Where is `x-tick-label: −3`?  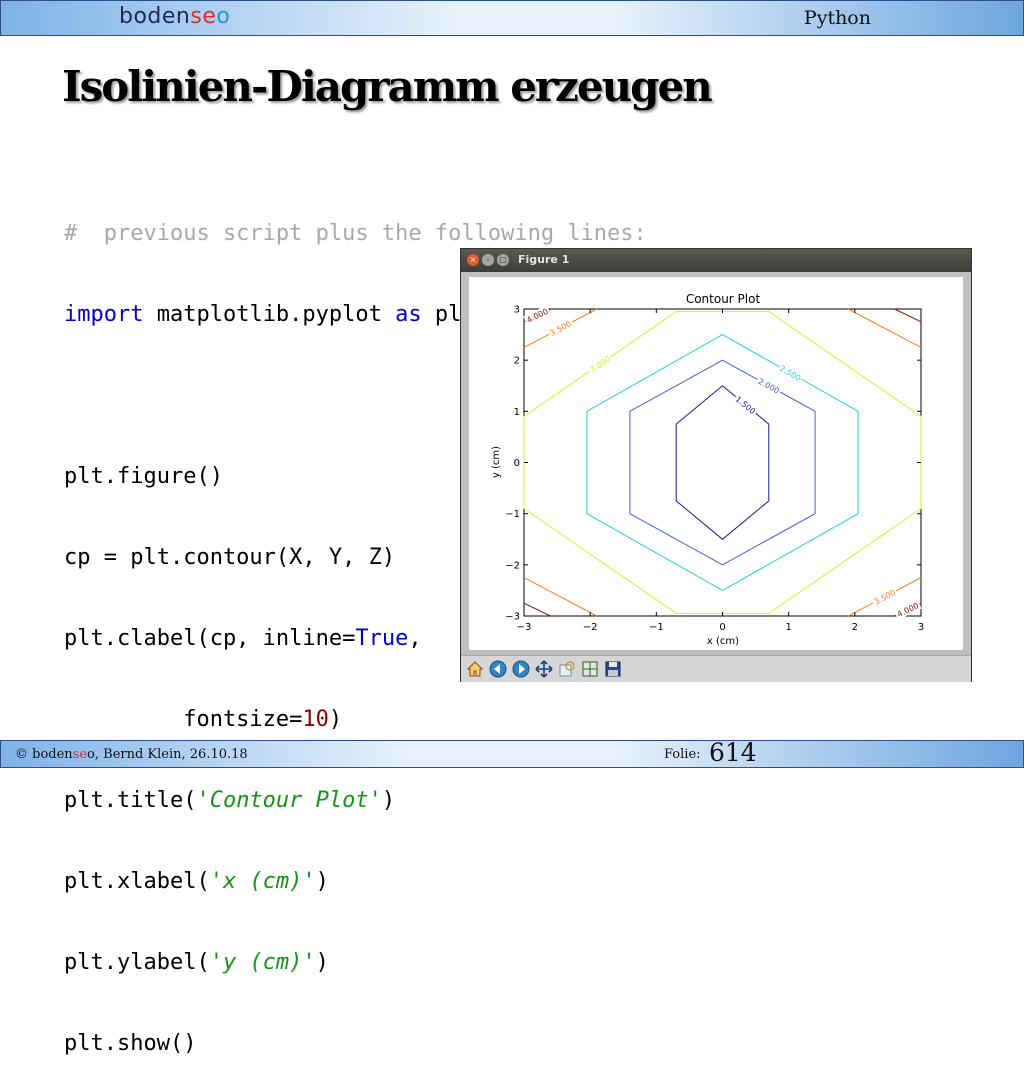 x-tick-label: −3 is located at coordinates (524, 627).